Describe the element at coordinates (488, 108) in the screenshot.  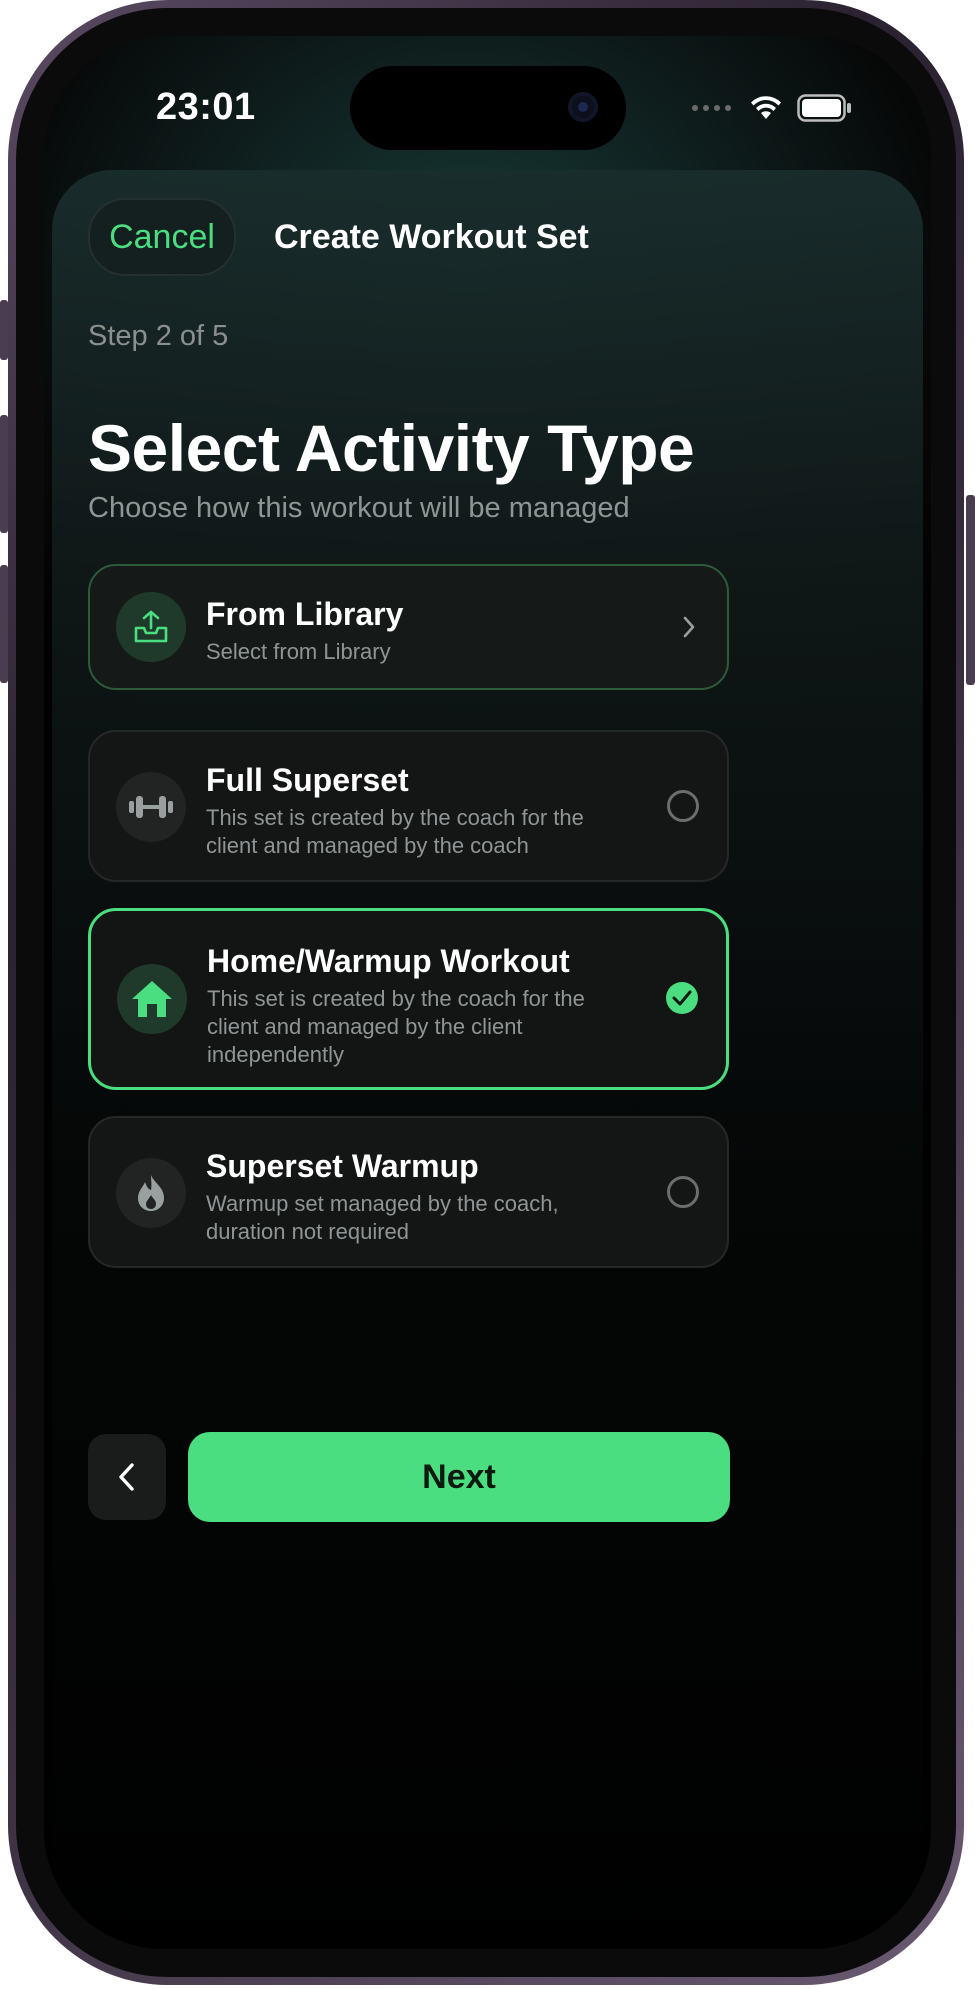
I see `dynamic-island` at that location.